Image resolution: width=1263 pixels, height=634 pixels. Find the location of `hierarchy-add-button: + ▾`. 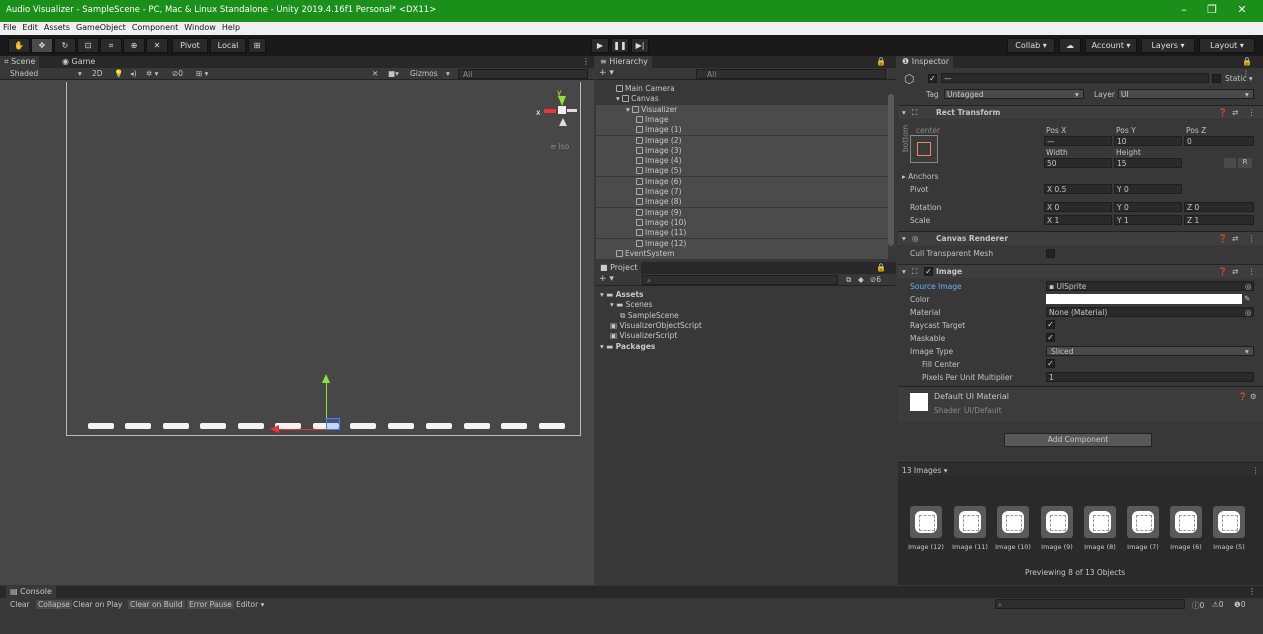

hierarchy-add-button: + ▾ is located at coordinates (606, 73).